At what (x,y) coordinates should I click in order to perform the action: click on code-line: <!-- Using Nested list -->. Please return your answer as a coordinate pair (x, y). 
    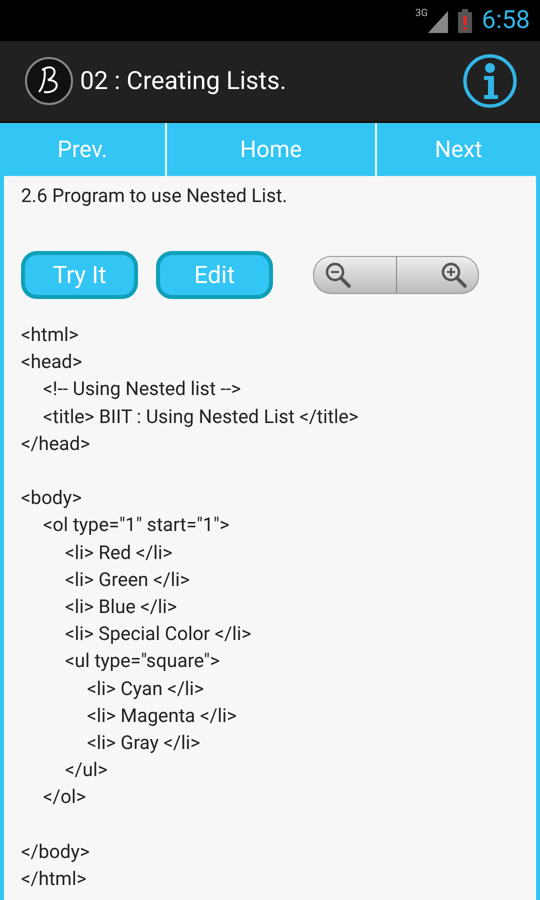
    Looking at the image, I should click on (142, 389).